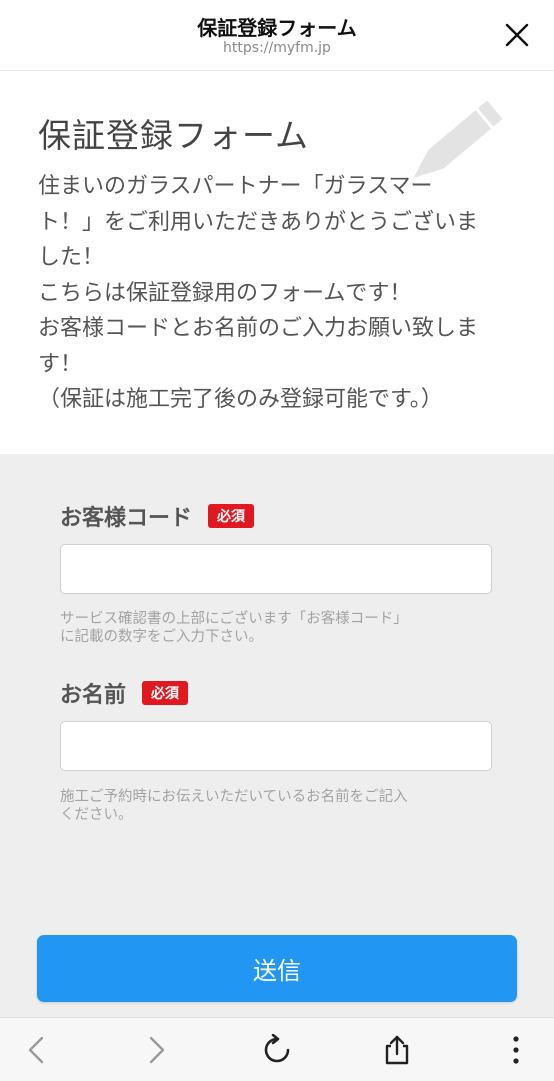 Image resolution: width=554 pixels, height=1081 pixels. Describe the element at coordinates (126, 518) in the screenshot. I see `customer-code-label-text: お客様コード` at that location.